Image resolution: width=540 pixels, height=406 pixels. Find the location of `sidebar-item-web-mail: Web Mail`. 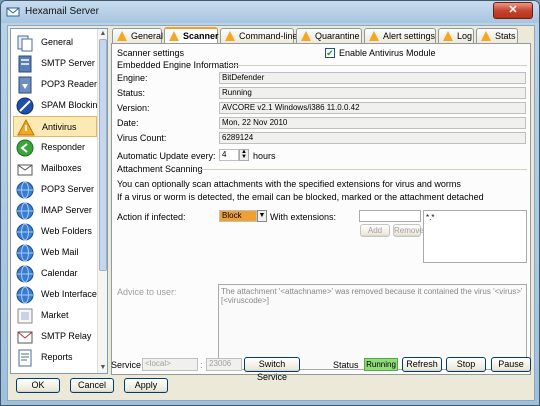

sidebar-item-web-mail: Web Mail is located at coordinates (55, 252).